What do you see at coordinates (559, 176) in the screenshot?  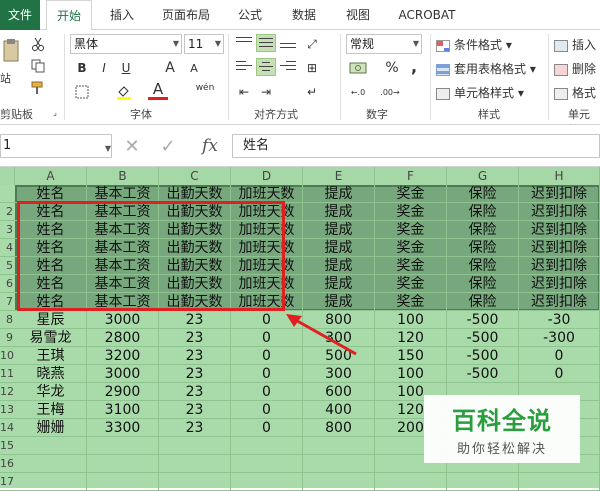 I see `column-header: H` at bounding box center [559, 176].